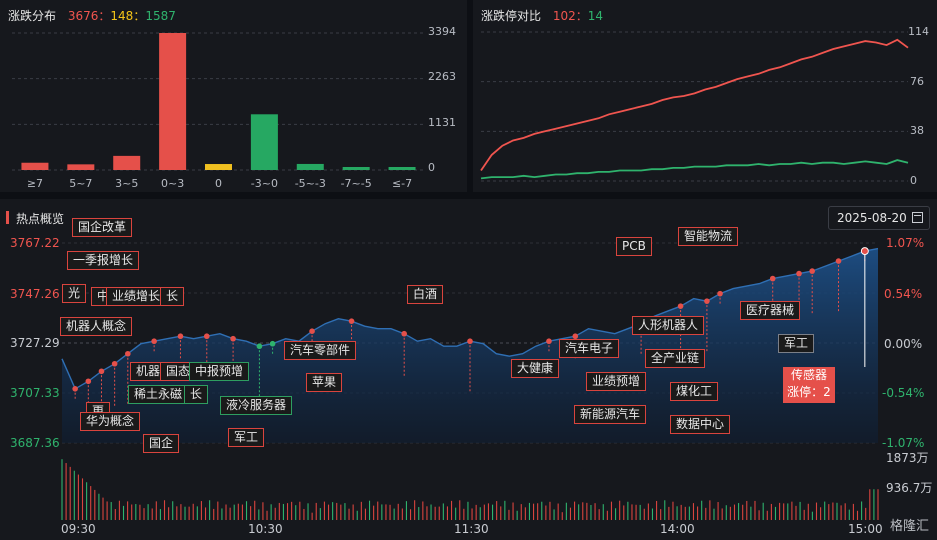 This screenshot has height=540, width=937. I want to click on tooltip-limit-up: 涨停：2, so click(809, 392).